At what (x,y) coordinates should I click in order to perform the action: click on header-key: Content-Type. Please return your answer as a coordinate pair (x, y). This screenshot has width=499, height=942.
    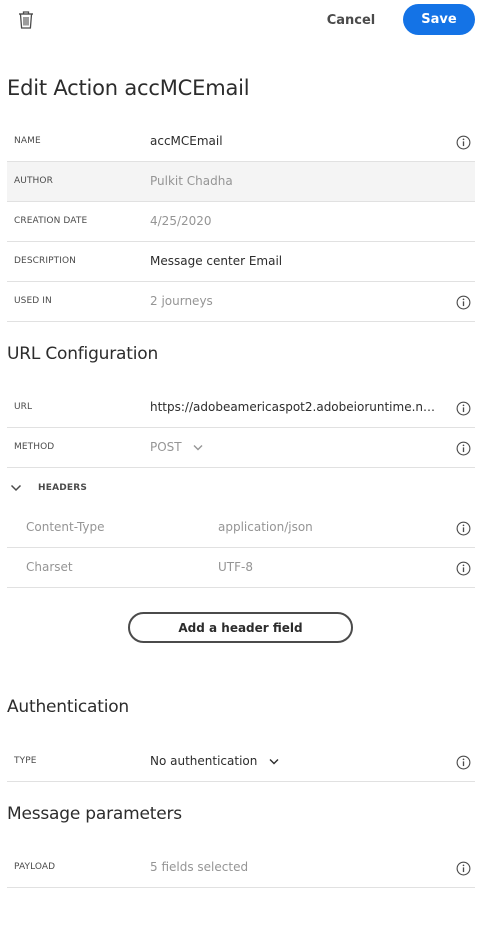
    Looking at the image, I should click on (65, 527).